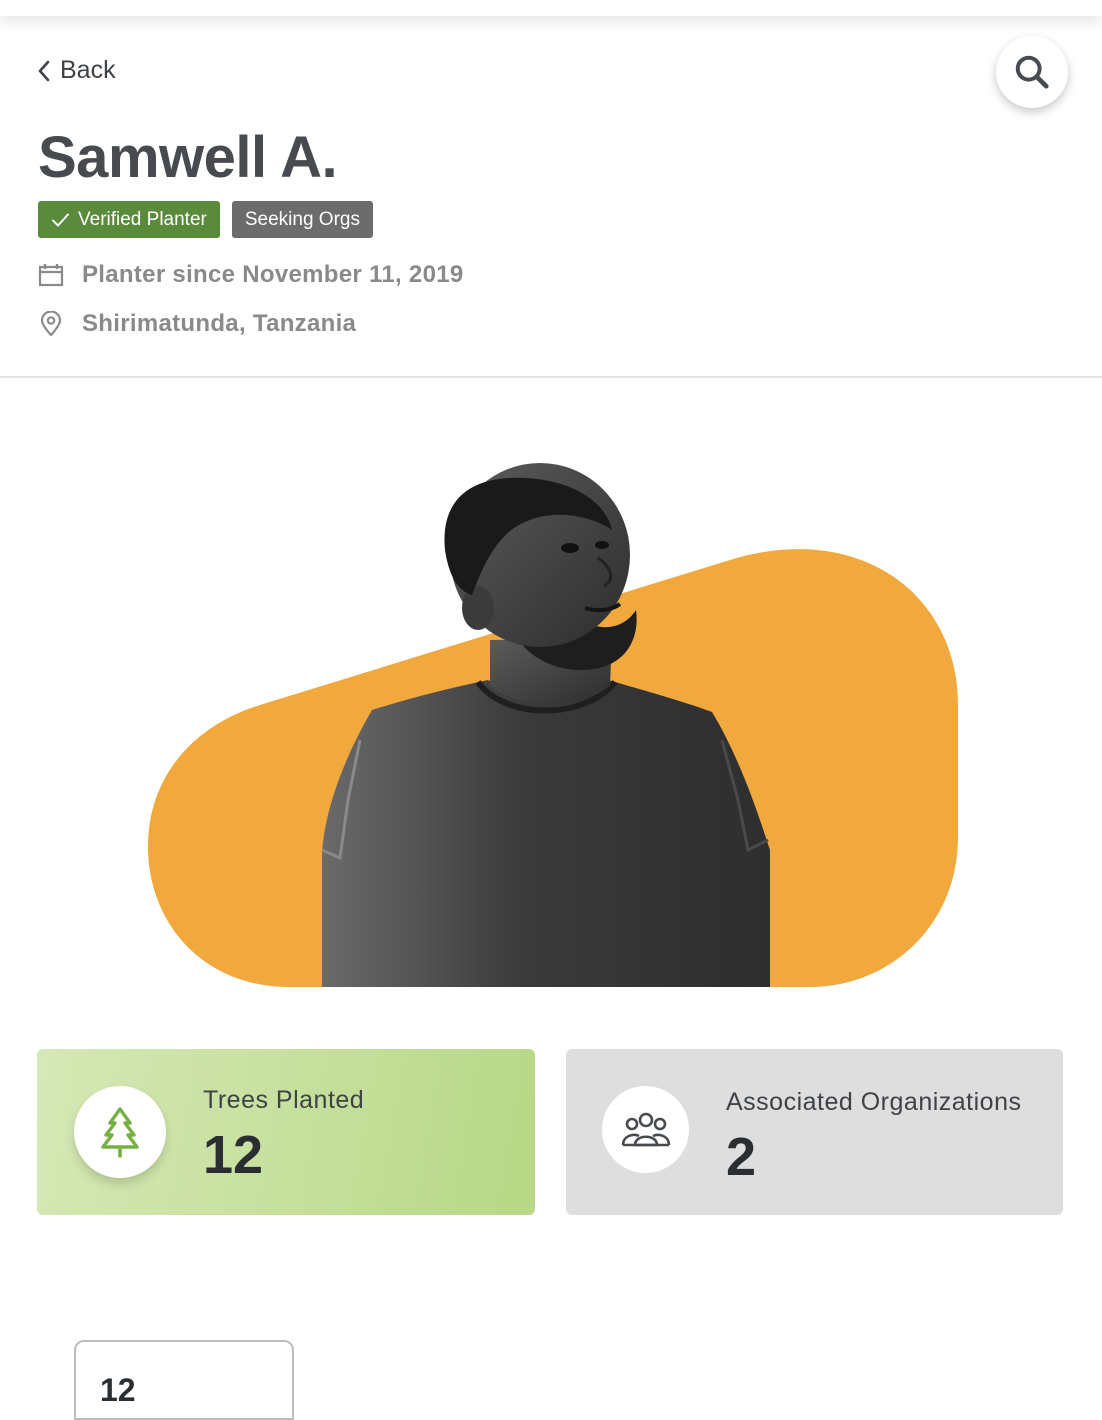 This screenshot has height=1420, width=1102. I want to click on search-button, so click(1032, 72).